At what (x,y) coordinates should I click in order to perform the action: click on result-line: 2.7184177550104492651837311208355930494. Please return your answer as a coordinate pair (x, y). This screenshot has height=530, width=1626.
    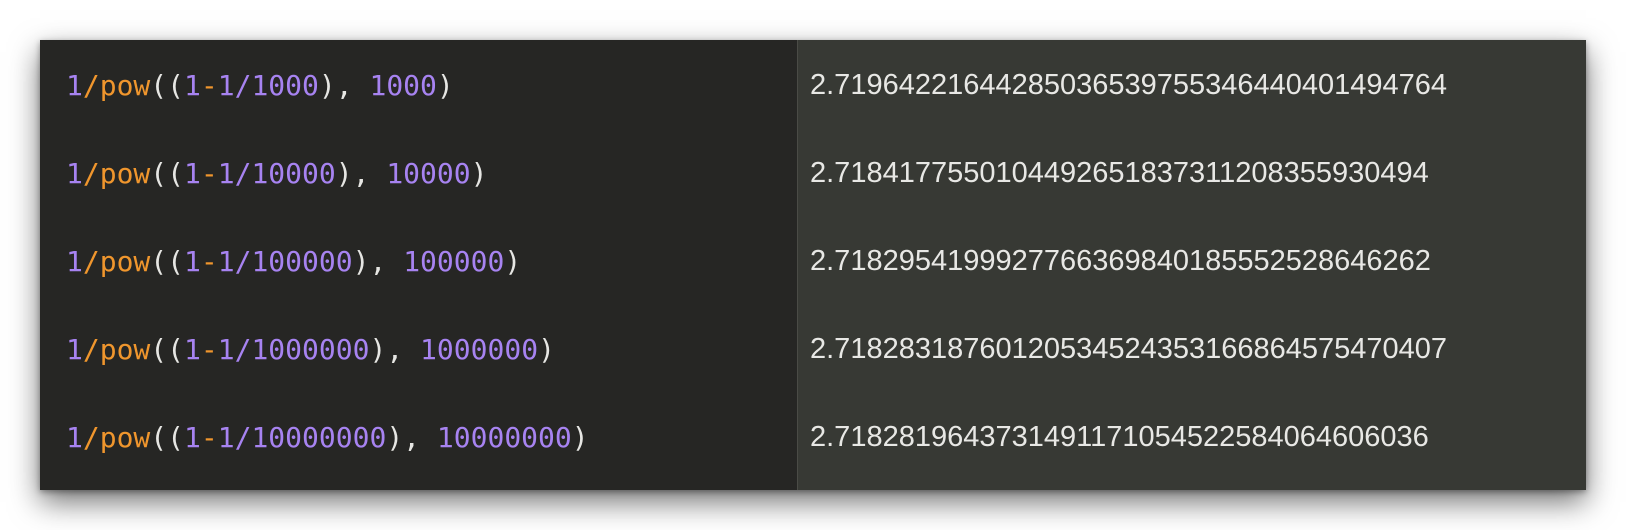
    Looking at the image, I should click on (1119, 172).